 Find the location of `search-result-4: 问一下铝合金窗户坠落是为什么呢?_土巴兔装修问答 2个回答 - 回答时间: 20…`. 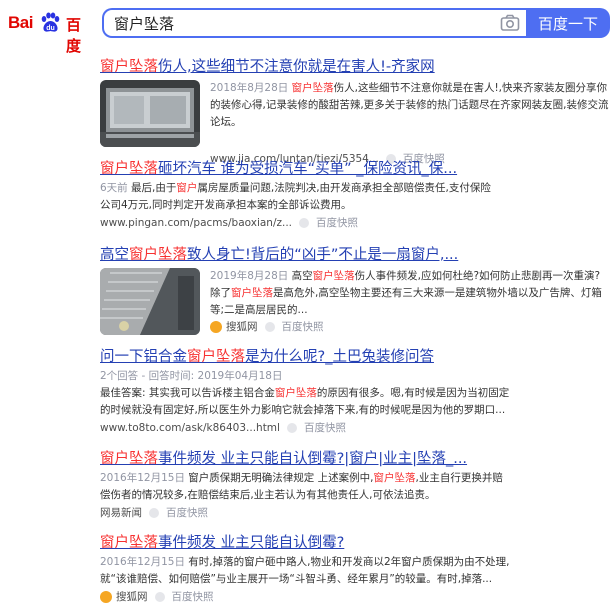

search-result-4: 问一下铝合金窗户坠落是为什么呢?_土巴兔装修问答 2个回答 - 回答时间: 20… is located at coordinates (356, 391).